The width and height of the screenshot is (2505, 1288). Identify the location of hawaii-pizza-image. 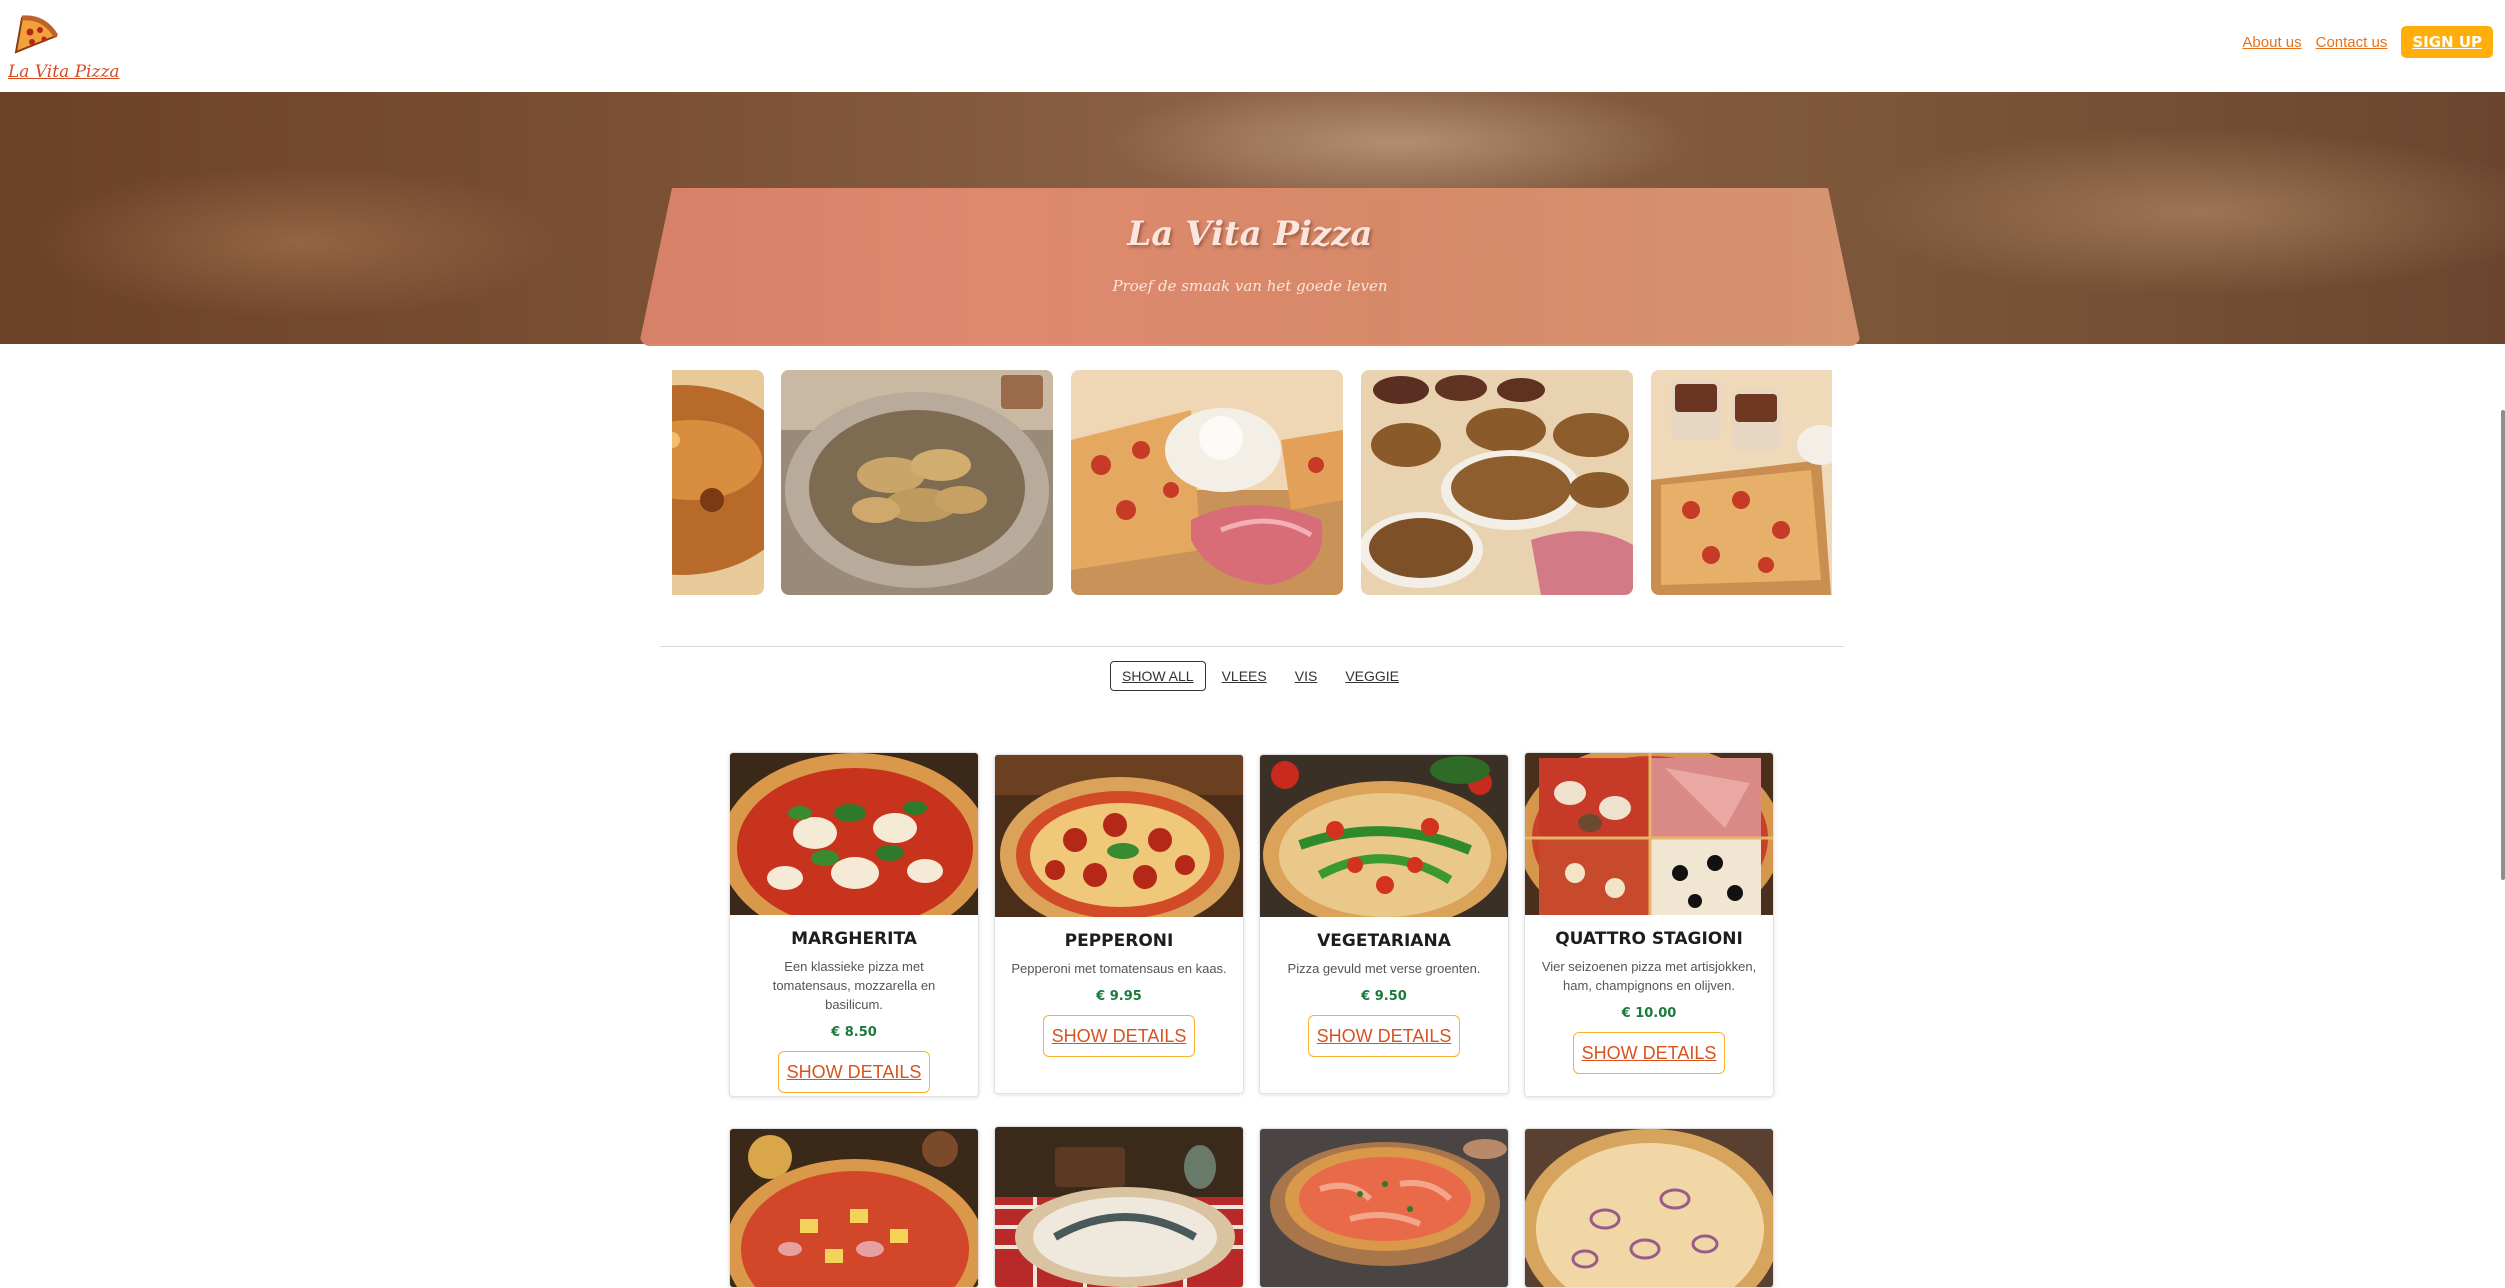
(854, 1208).